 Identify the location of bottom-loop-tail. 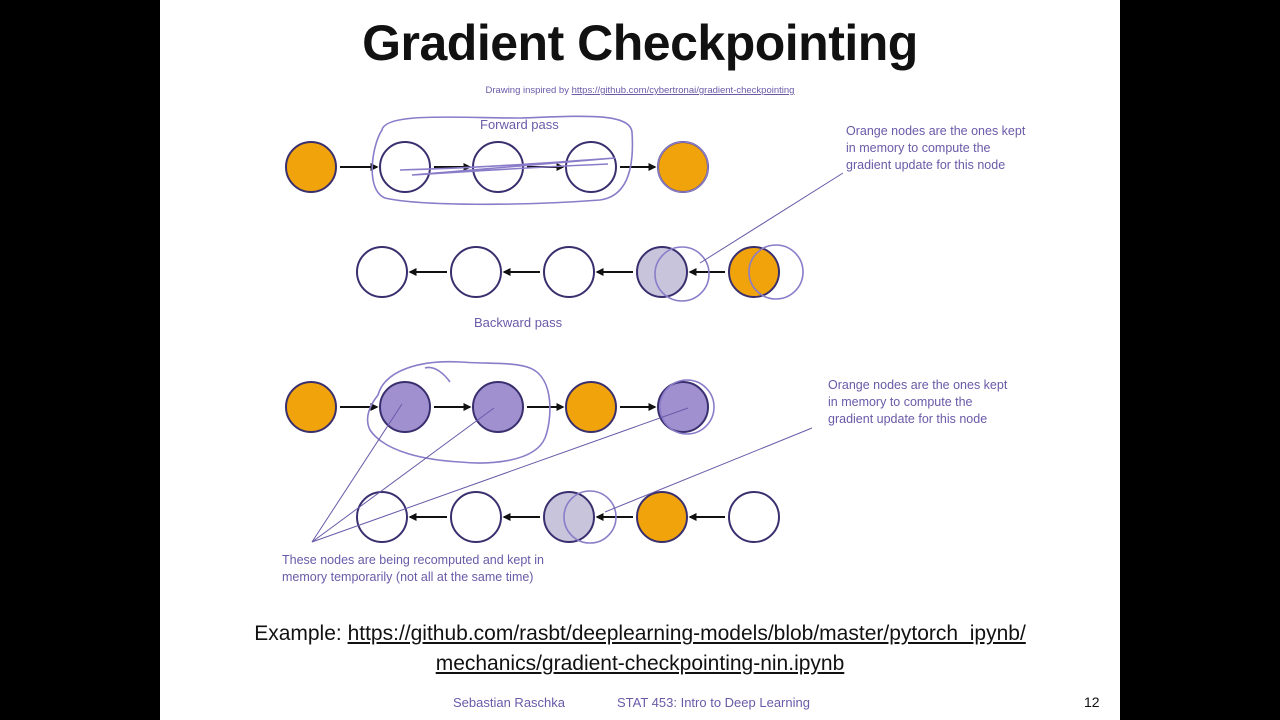
(437, 374).